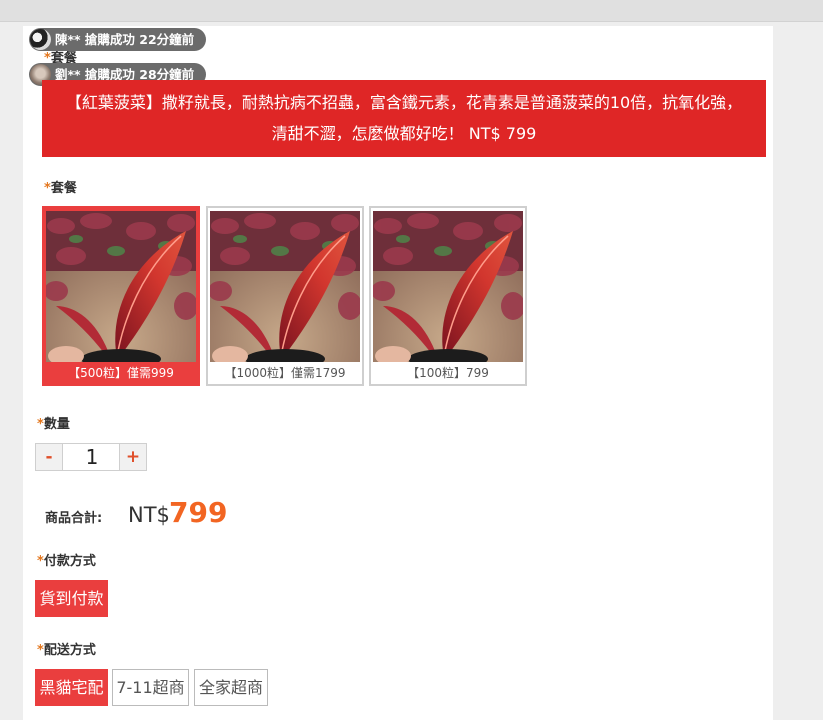 This screenshot has height=720, width=823. Describe the element at coordinates (198, 512) in the screenshot. I see `total-amount: 799` at that location.